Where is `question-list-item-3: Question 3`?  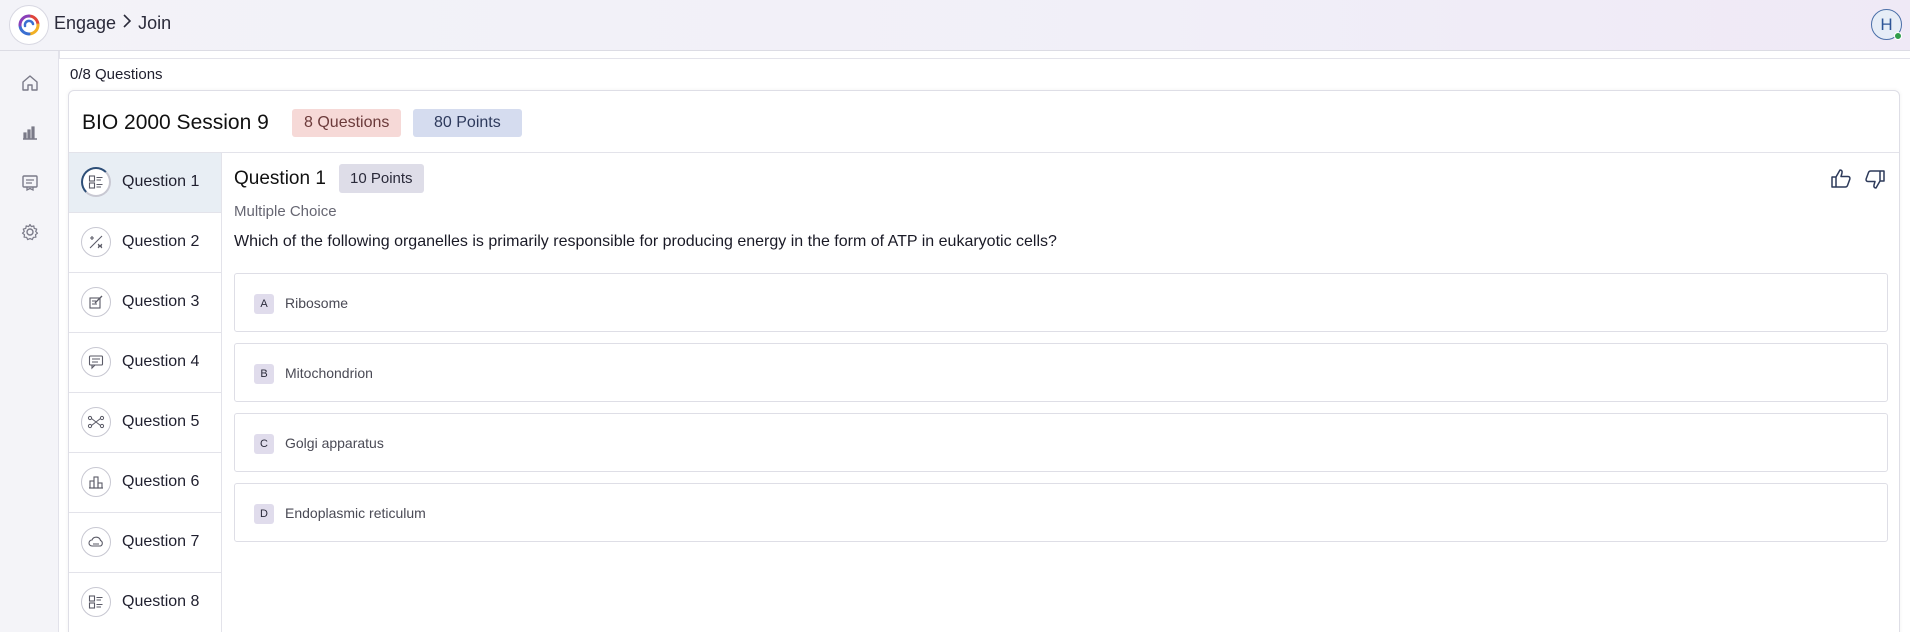 question-list-item-3: Question 3 is located at coordinates (145, 303).